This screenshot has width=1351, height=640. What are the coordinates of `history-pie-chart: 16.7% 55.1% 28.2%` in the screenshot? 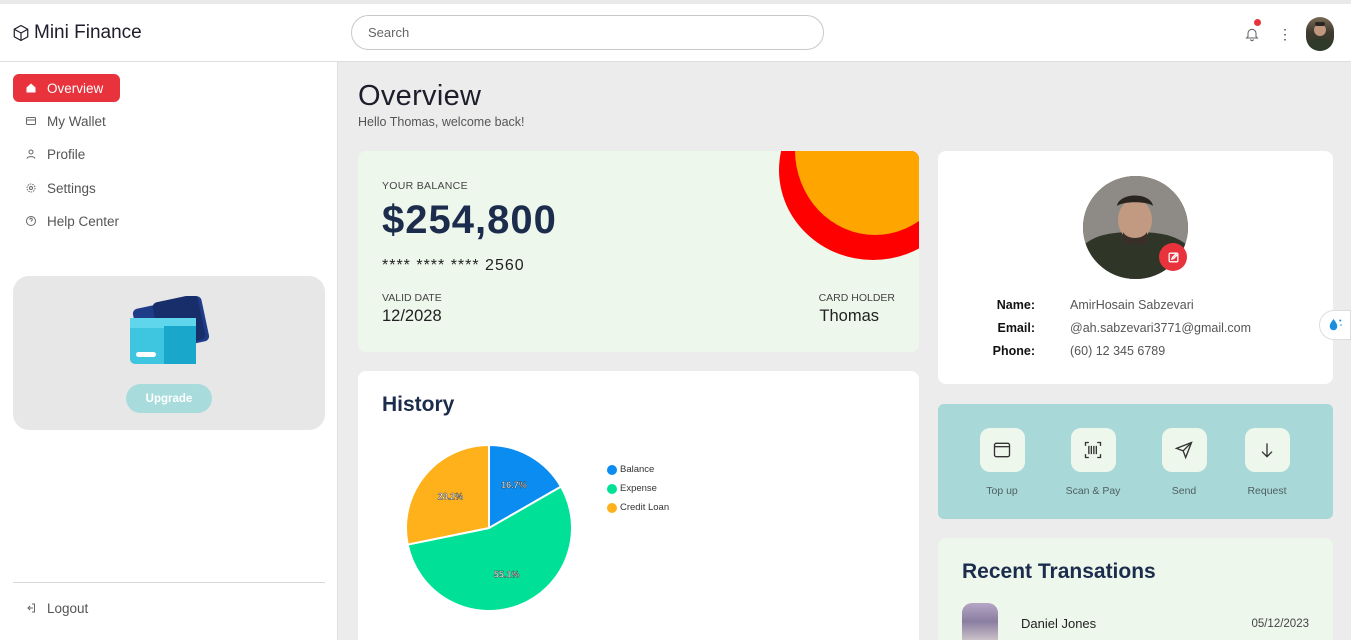 It's located at (489, 527).